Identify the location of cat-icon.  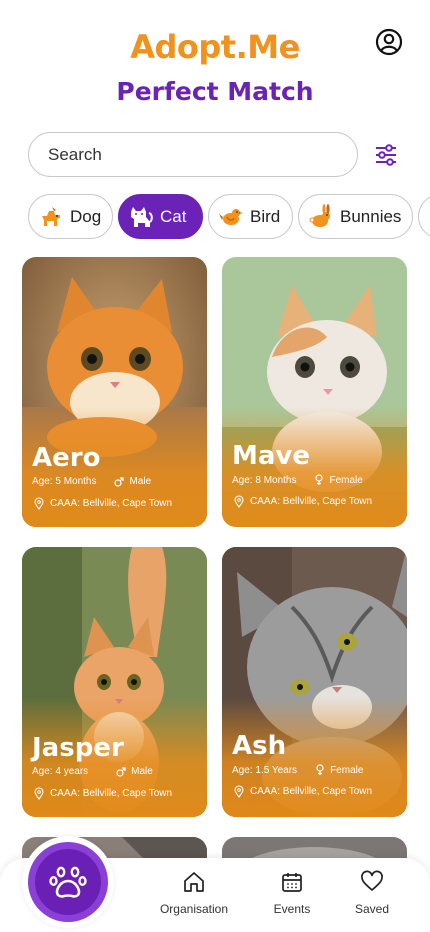
(141, 217).